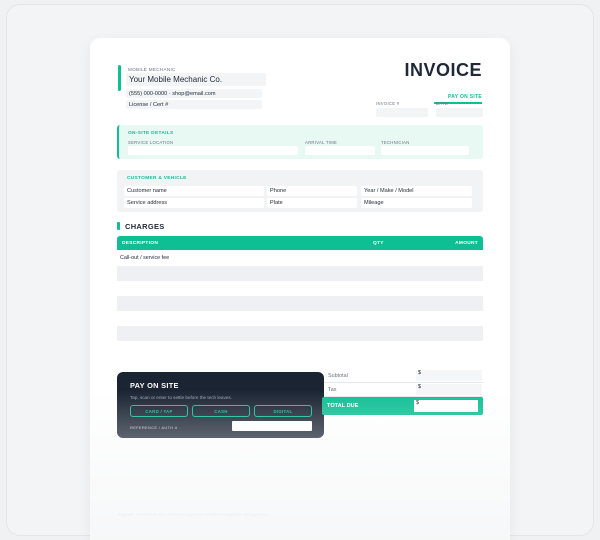 Image resolution: width=600 pixels, height=540 pixels. What do you see at coordinates (465, 97) in the screenshot?
I see `payment-mode-label: PAY ON SITE` at bounding box center [465, 97].